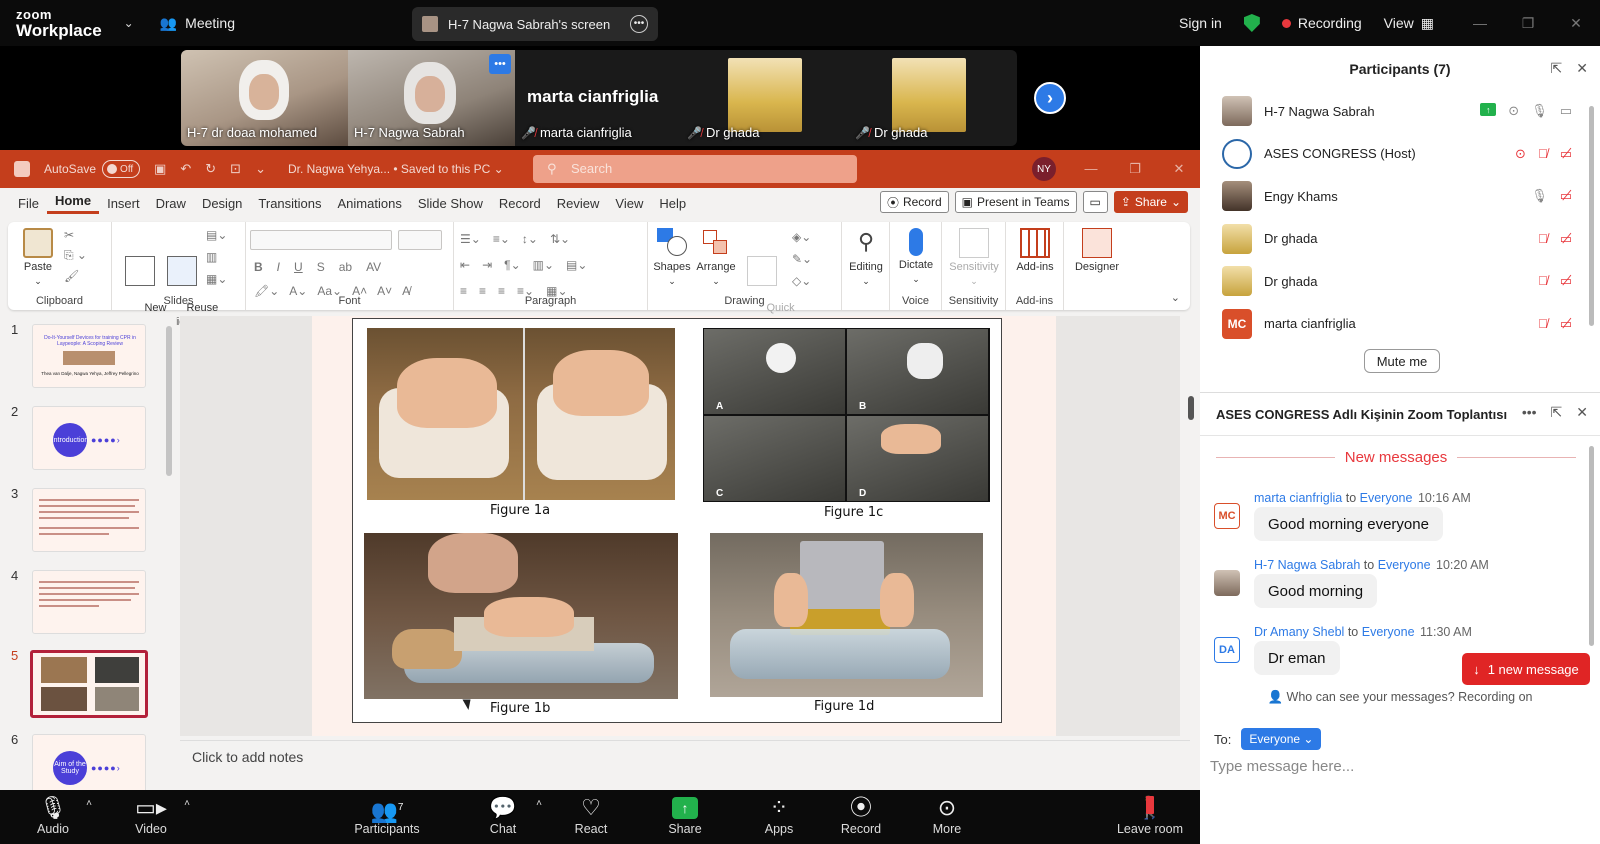 This screenshot has width=1600, height=844. Describe the element at coordinates (1316, 591) in the screenshot. I see `message-bubble: Good morning` at that location.